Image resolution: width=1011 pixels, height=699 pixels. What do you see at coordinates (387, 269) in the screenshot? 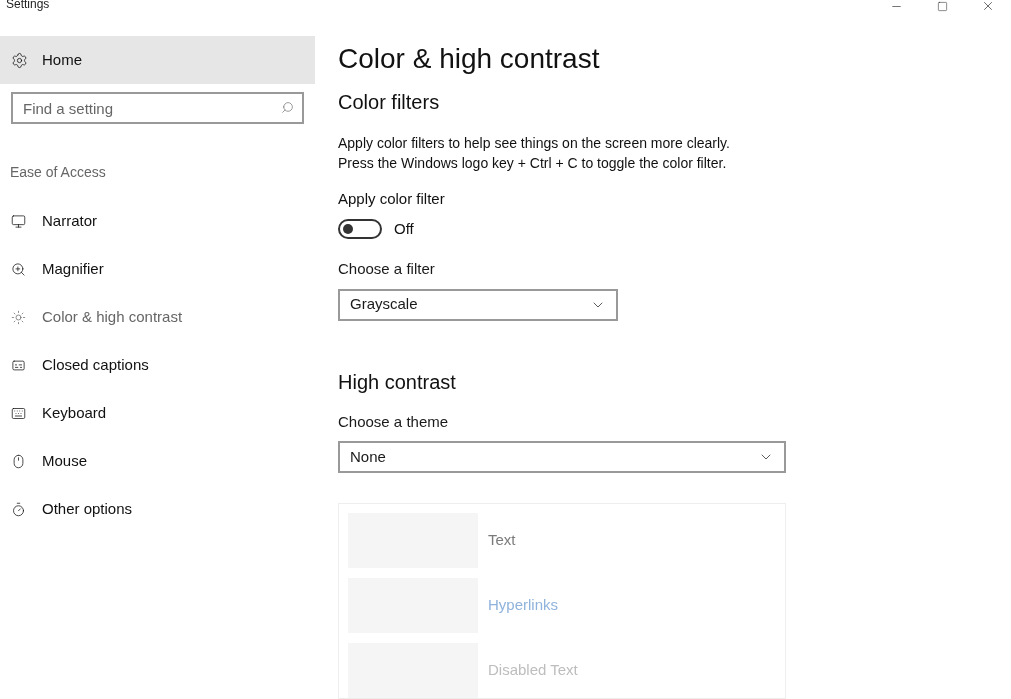
I see `field-label: Choose a filter` at bounding box center [387, 269].